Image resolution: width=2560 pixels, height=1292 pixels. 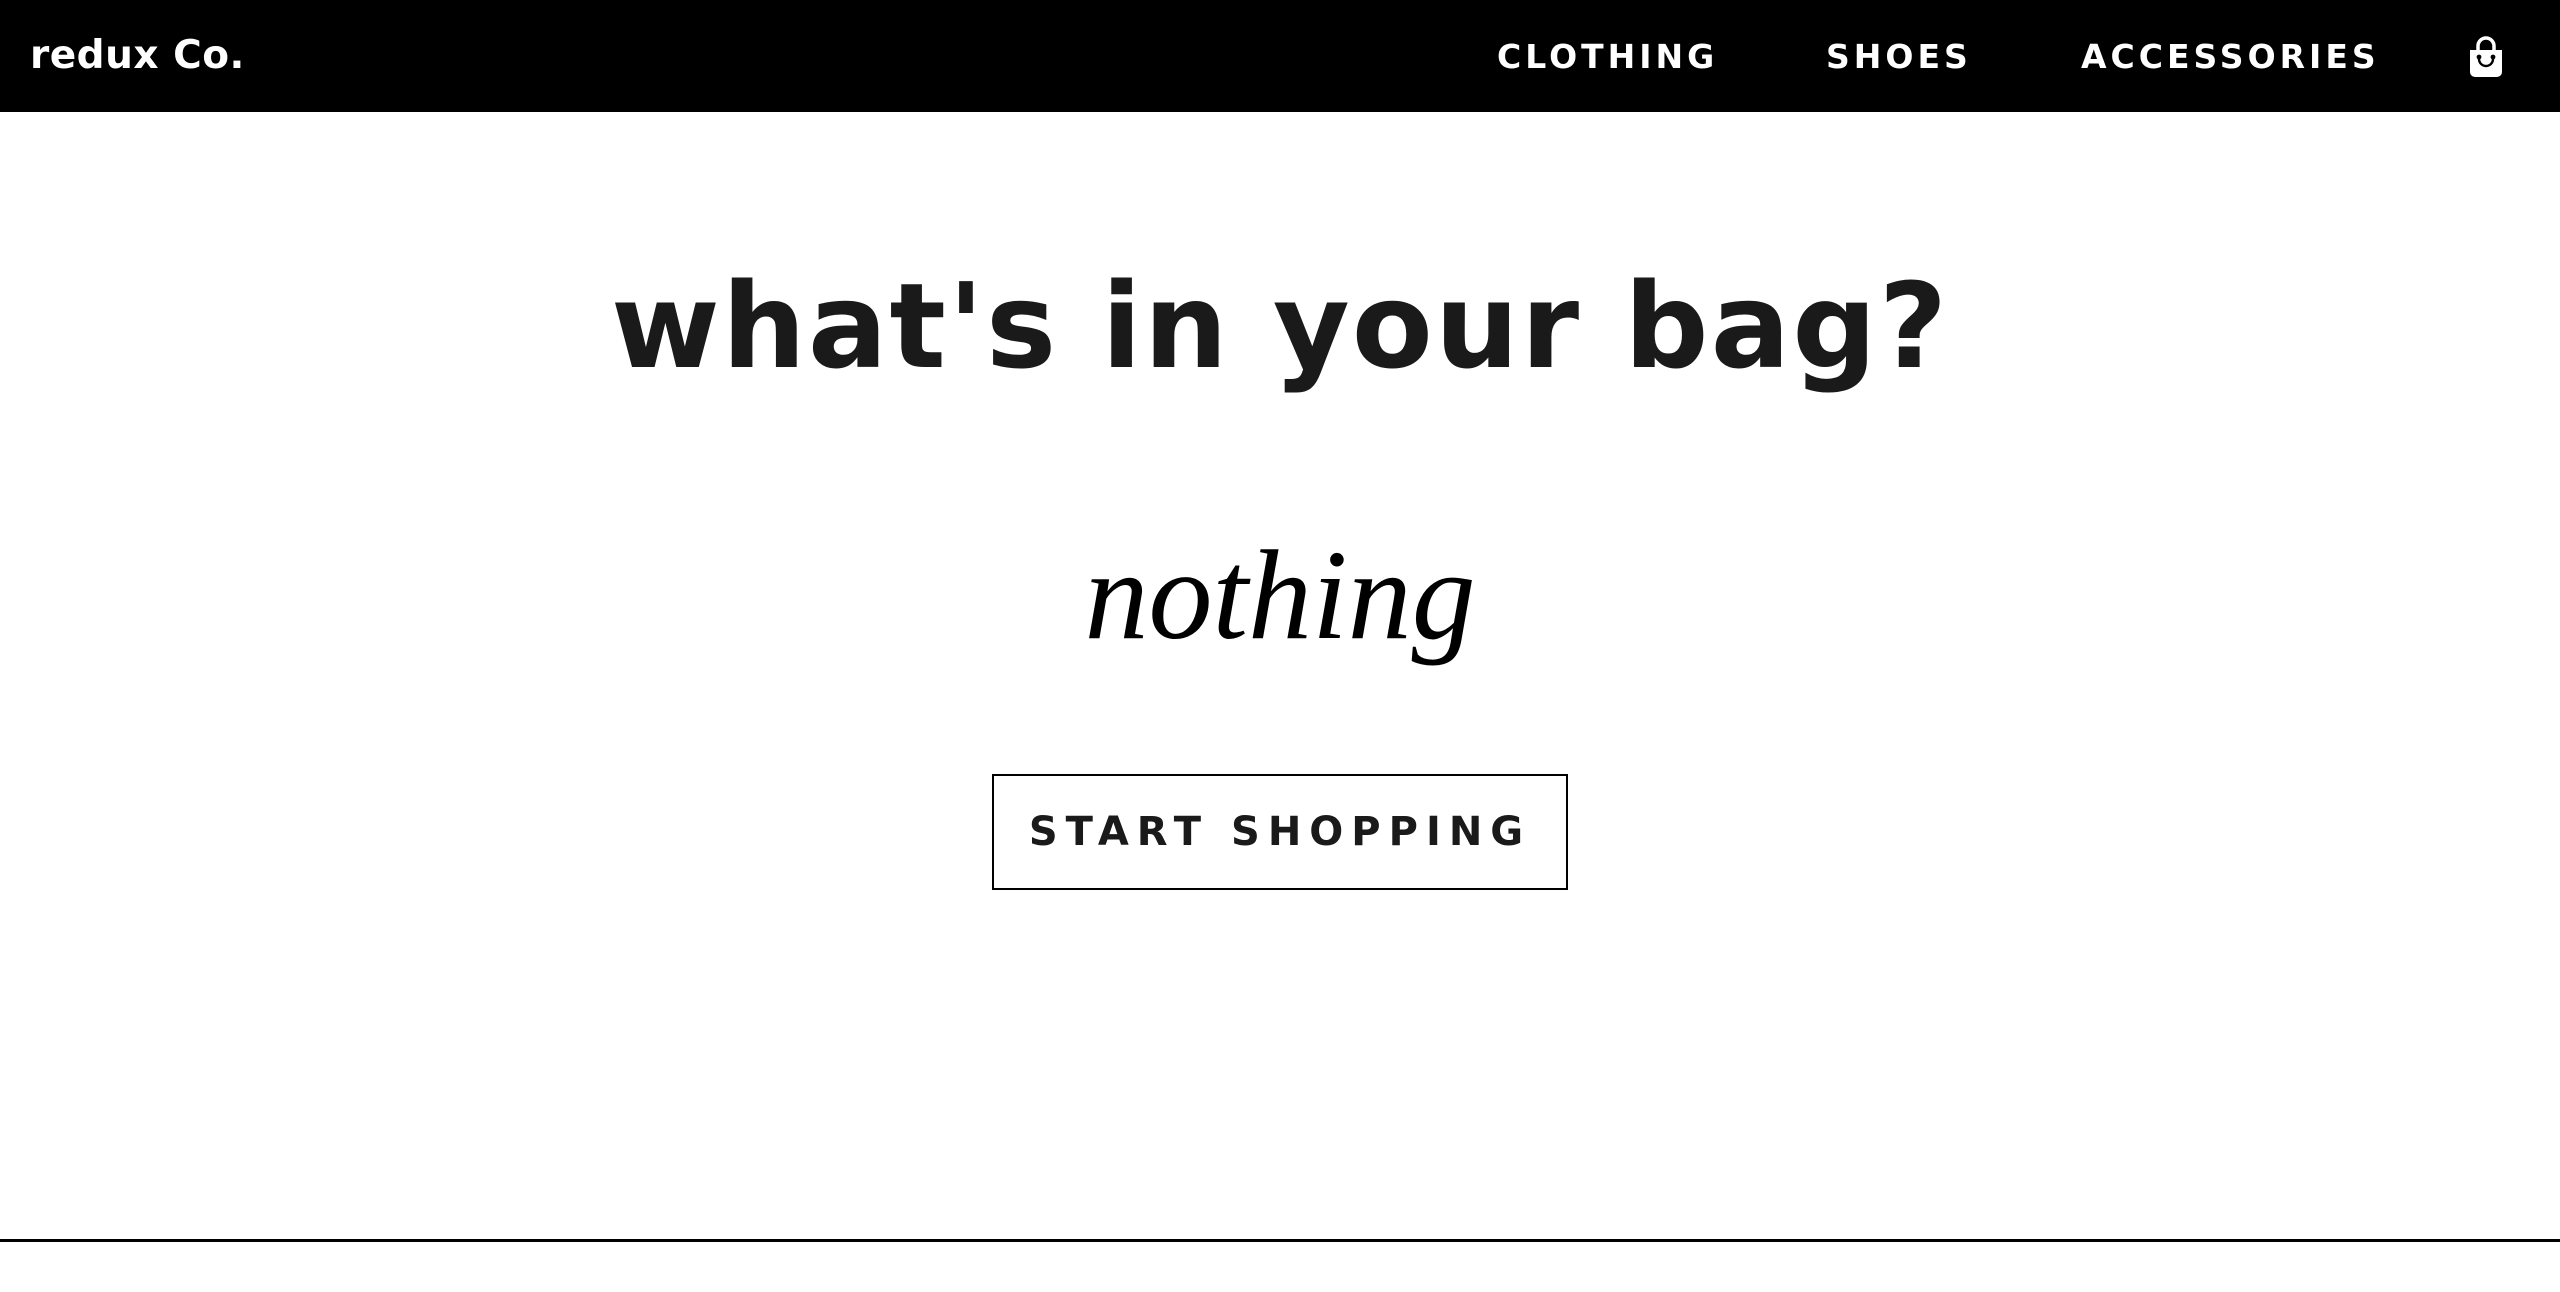 What do you see at coordinates (1280, 595) in the screenshot?
I see `empty-bag-message: nothing` at bounding box center [1280, 595].